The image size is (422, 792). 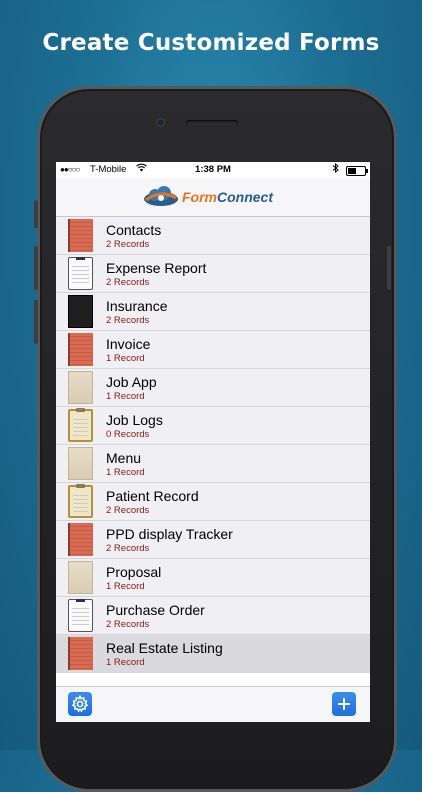 I want to click on form-name: Contacts, so click(x=134, y=230).